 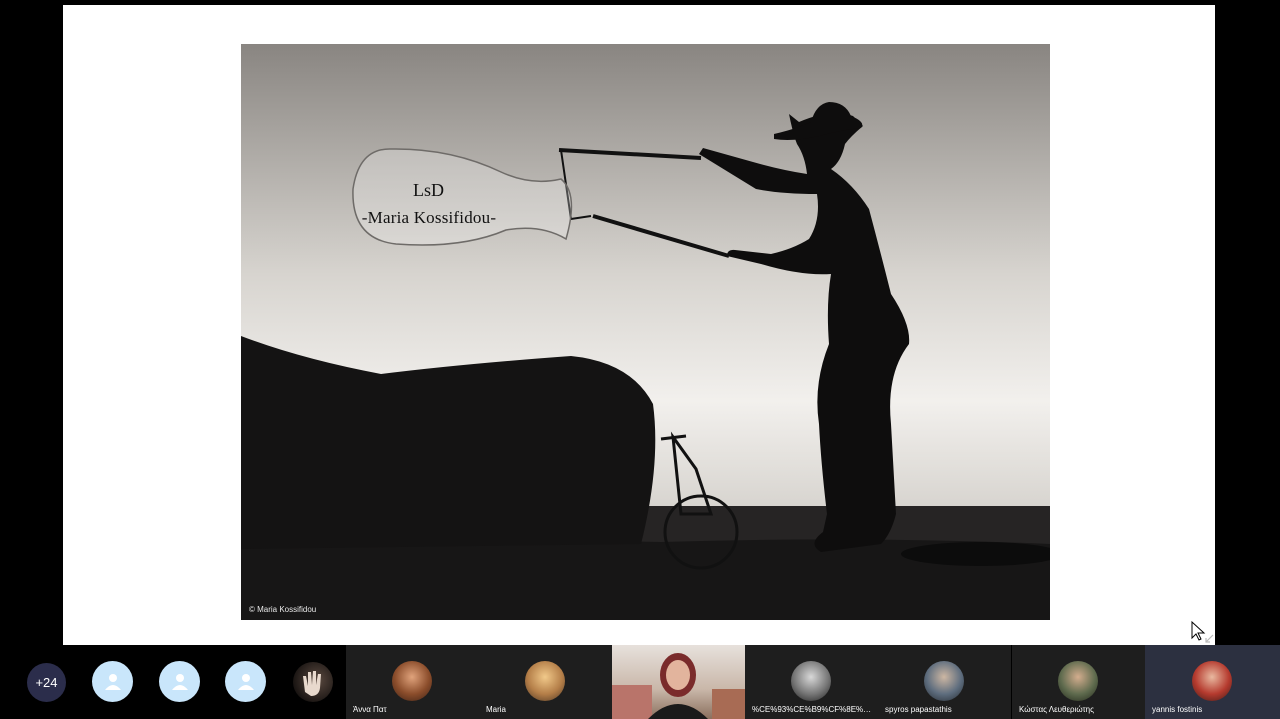 I want to click on cursor-area, so click(x=1201, y=633).